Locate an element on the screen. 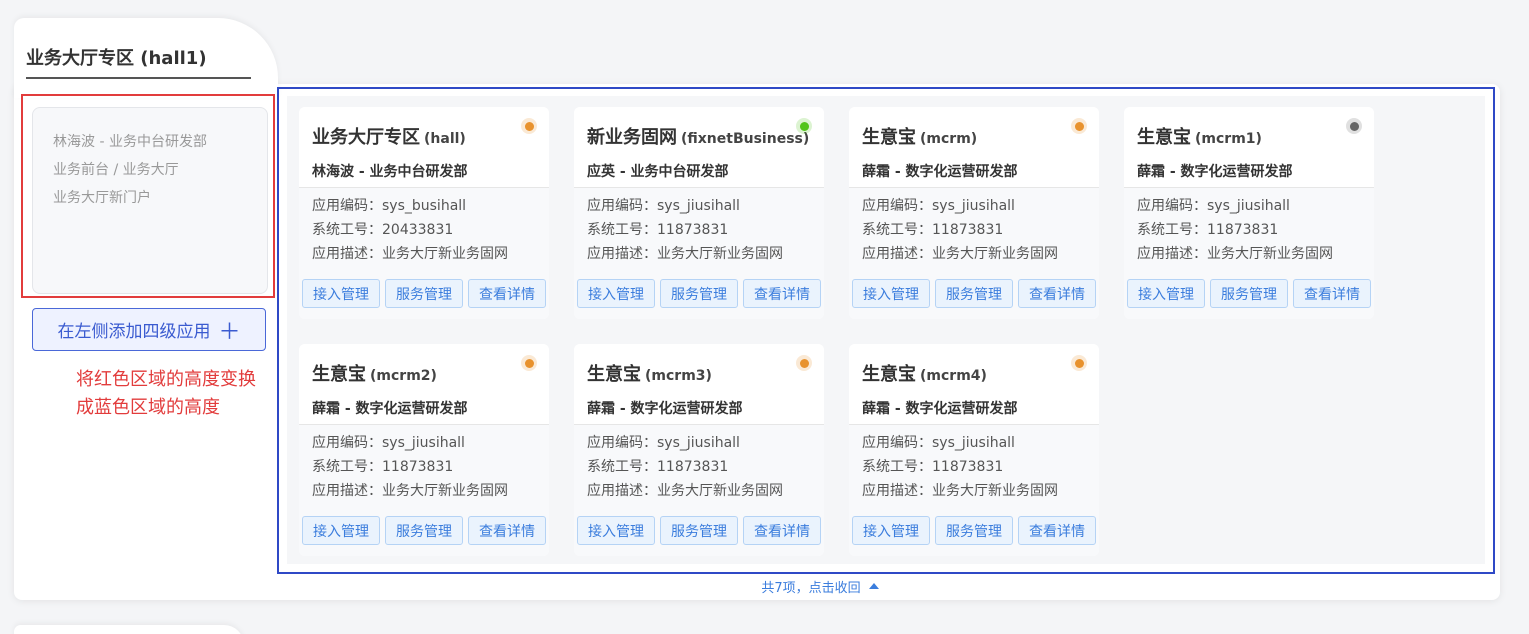 Image resolution: width=1529 pixels, height=634 pixels. collapse-toggle: 共7项，点击收回 is located at coordinates (820, 586).